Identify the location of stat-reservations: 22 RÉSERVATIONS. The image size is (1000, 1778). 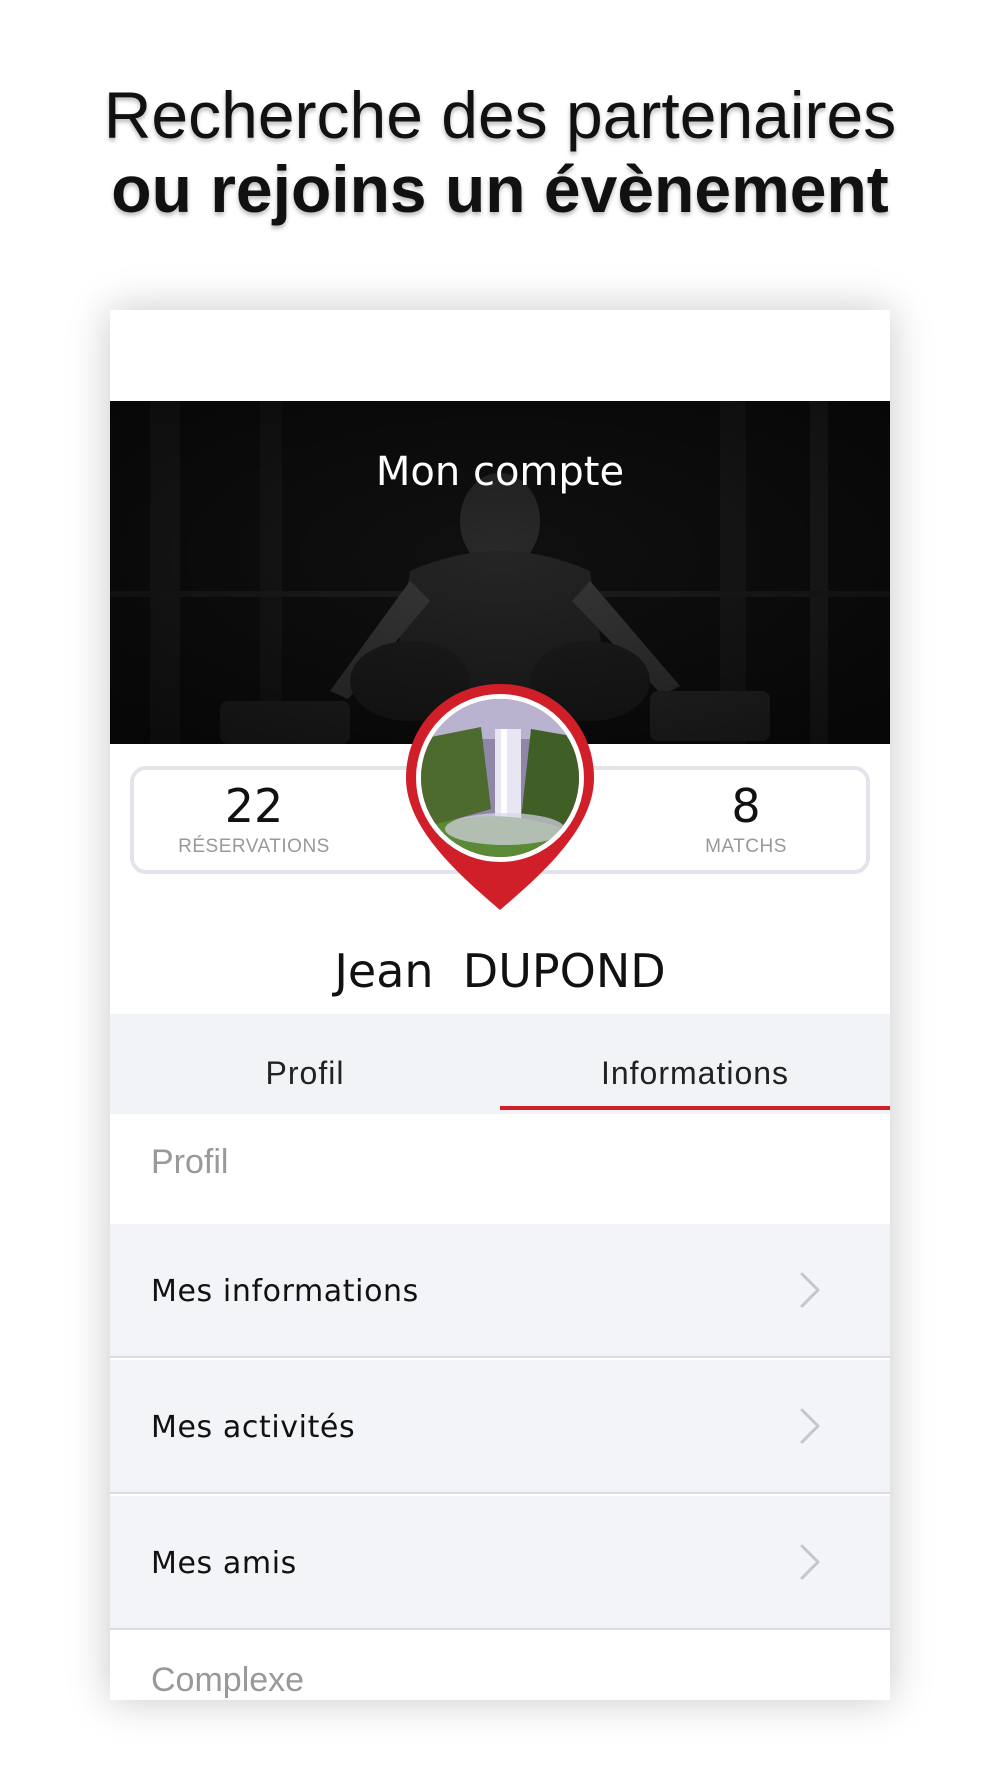
(254, 818).